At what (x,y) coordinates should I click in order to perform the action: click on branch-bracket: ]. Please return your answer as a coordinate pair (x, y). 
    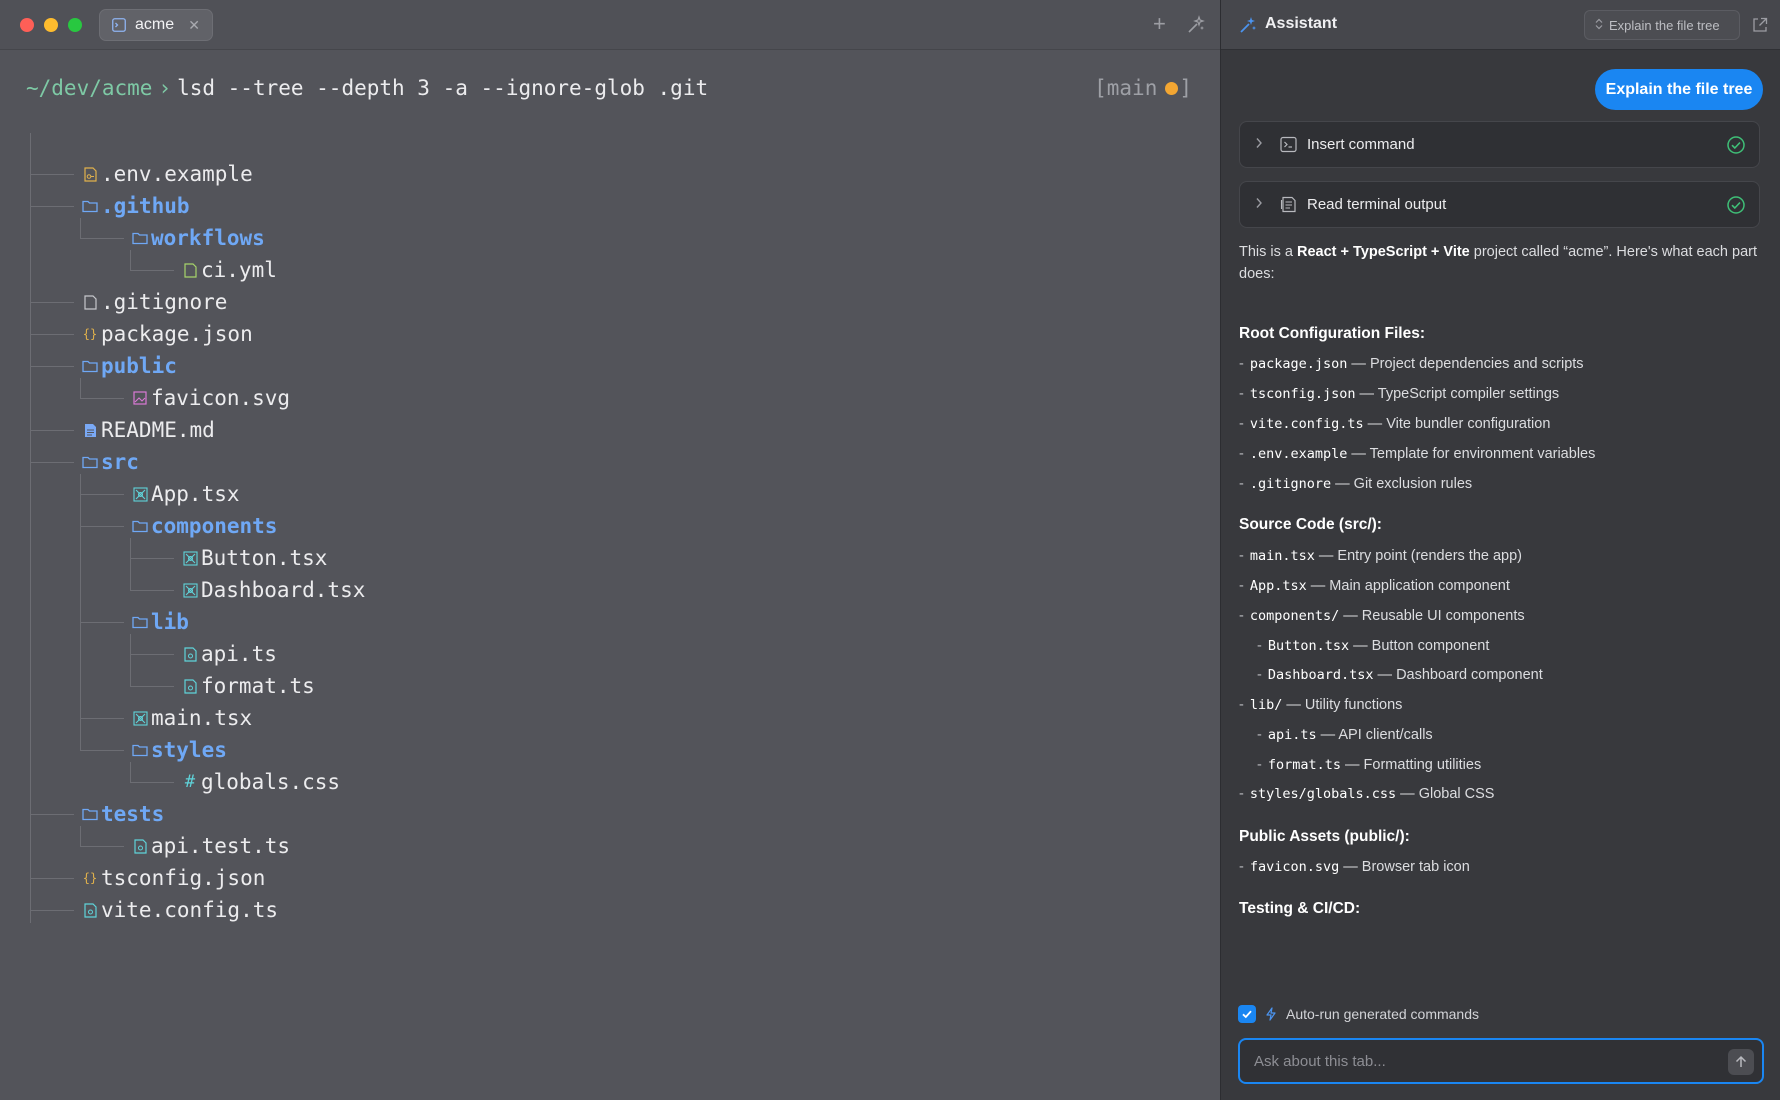
    Looking at the image, I should click on (1185, 88).